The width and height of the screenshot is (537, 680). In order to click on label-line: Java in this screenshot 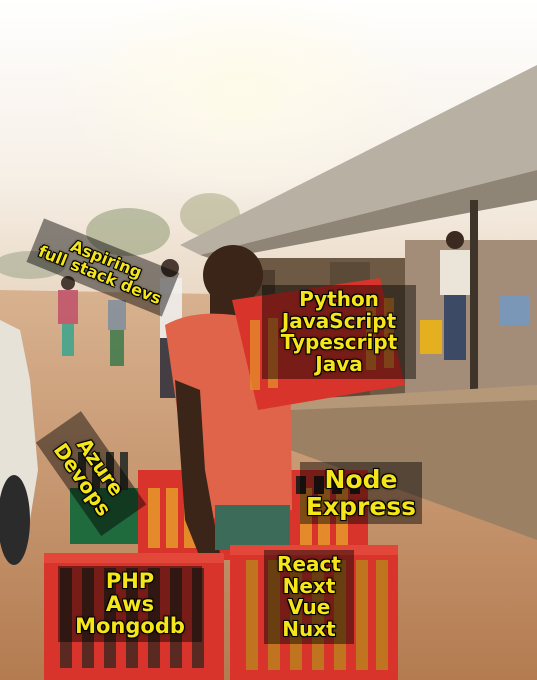, I will do `click(339, 363)`.